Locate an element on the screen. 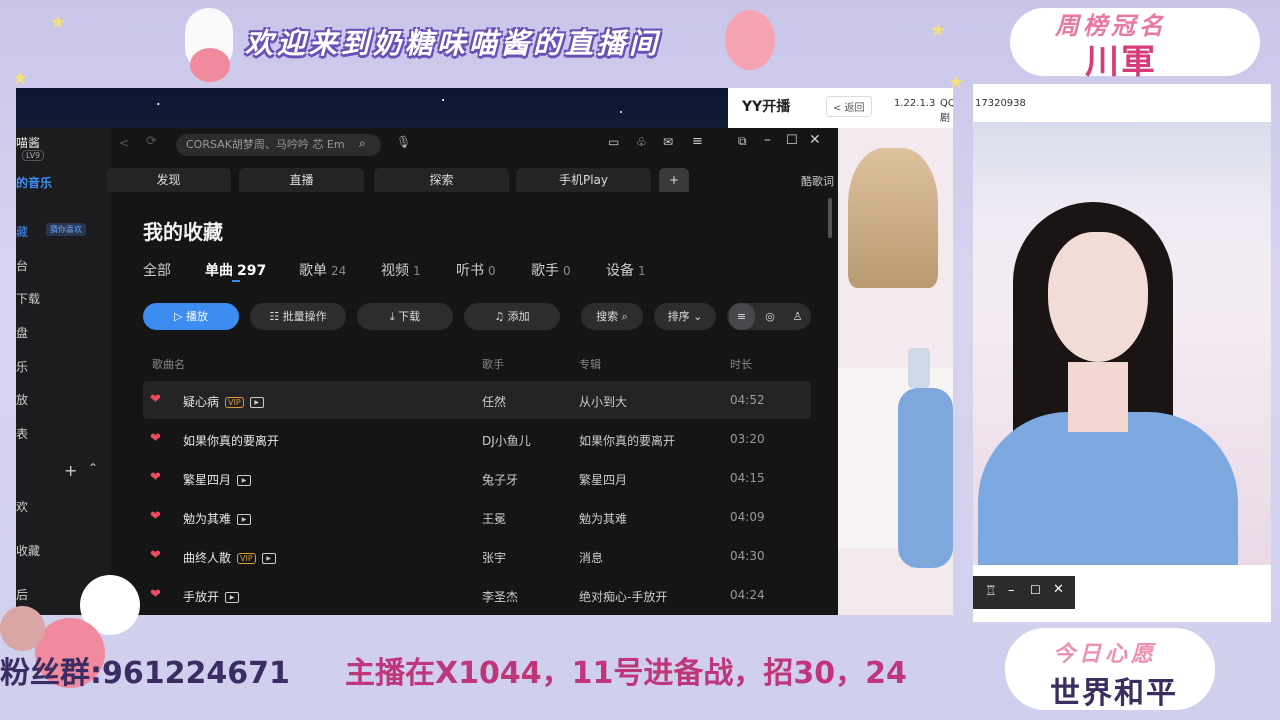 The height and width of the screenshot is (720, 1280). sidebar-item: 欢 is located at coordinates (22, 506).